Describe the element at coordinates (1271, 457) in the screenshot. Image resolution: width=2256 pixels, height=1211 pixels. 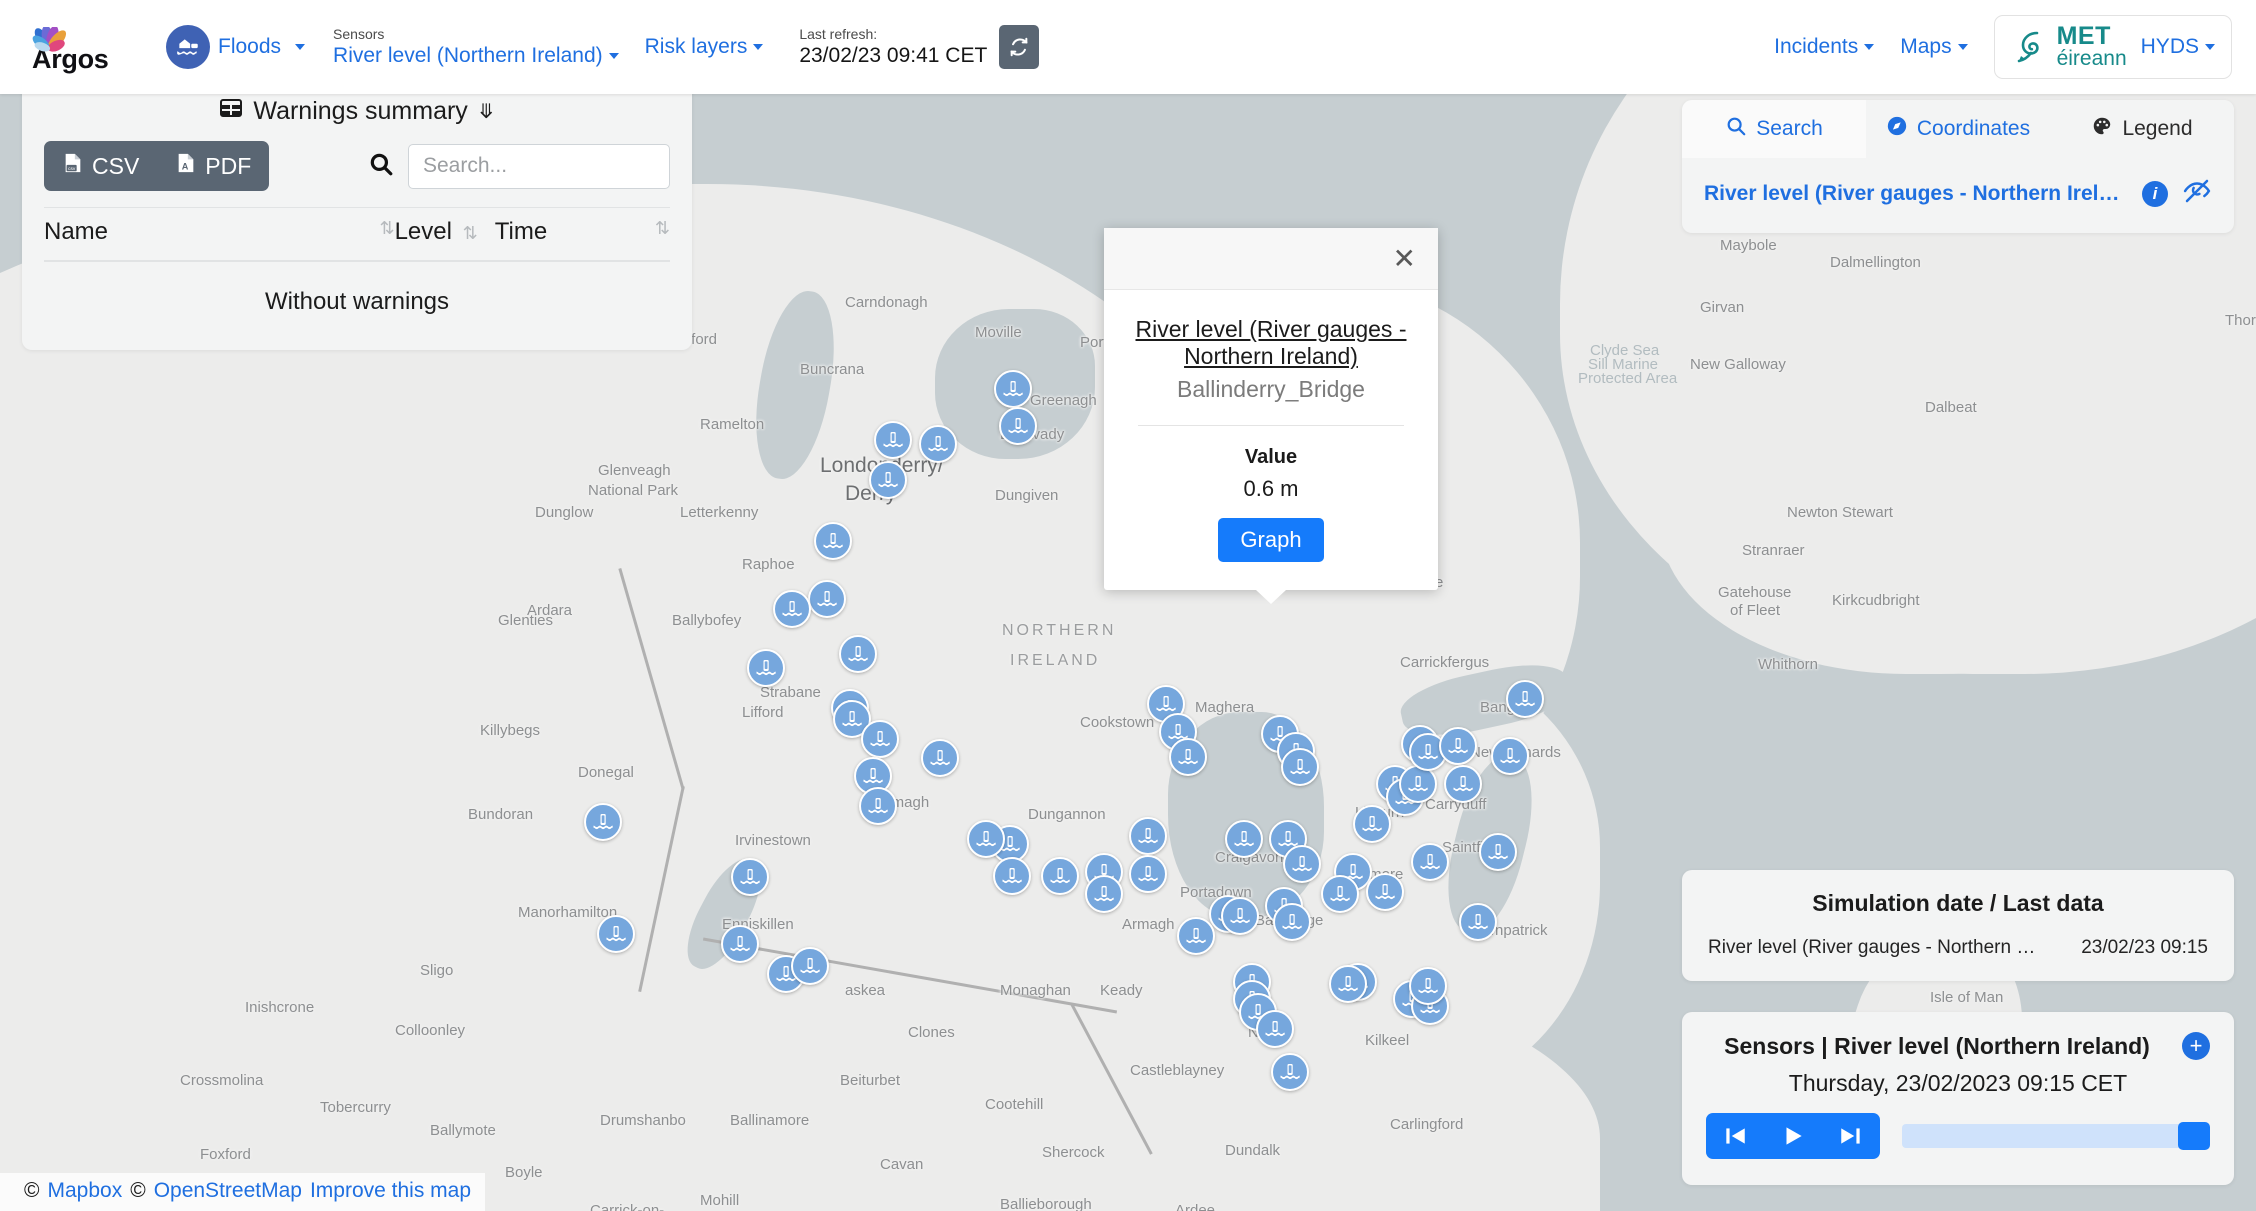
I see `popup-value-label: Value` at that location.